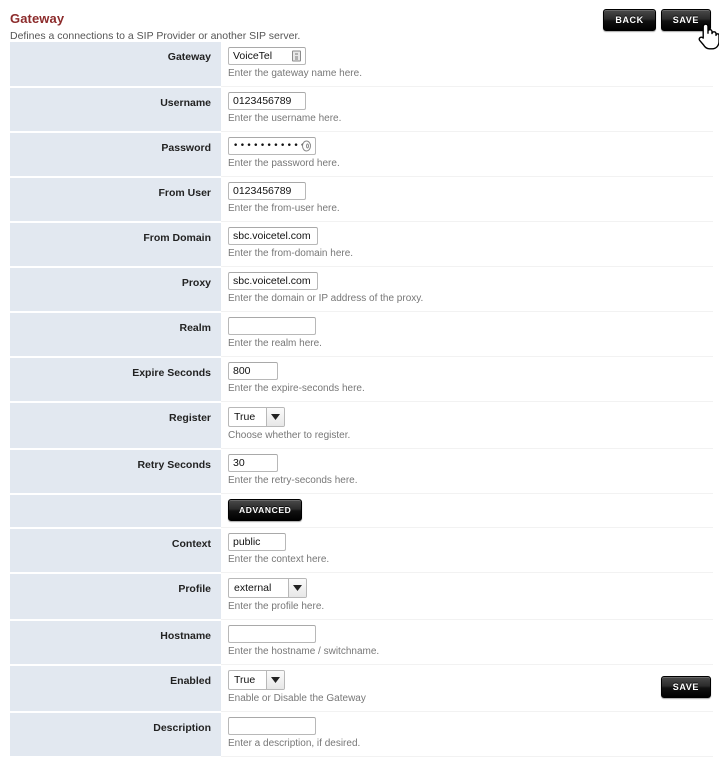  Describe the element at coordinates (115, 289) in the screenshot. I see `field-label-proxy: Proxy` at that location.